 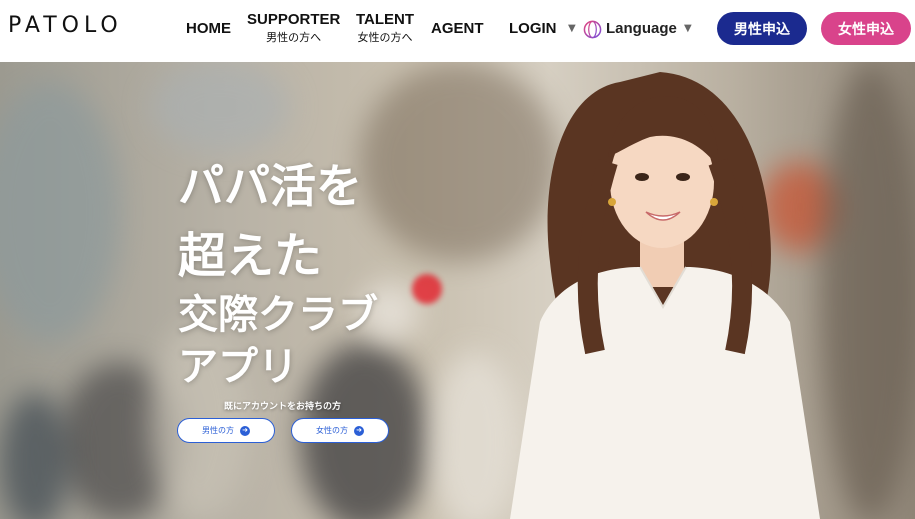 I want to click on female-login-label: 女性の方, so click(x=332, y=430).